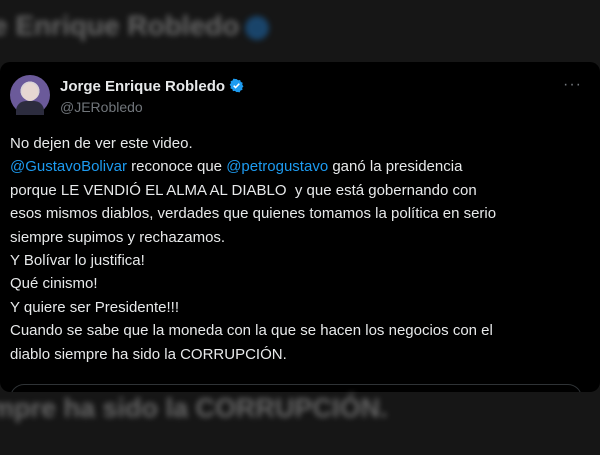 This screenshot has width=600, height=455. Describe the element at coordinates (143, 86) in the screenshot. I see `author-name-text: Jorge Enrique Robledo` at that location.